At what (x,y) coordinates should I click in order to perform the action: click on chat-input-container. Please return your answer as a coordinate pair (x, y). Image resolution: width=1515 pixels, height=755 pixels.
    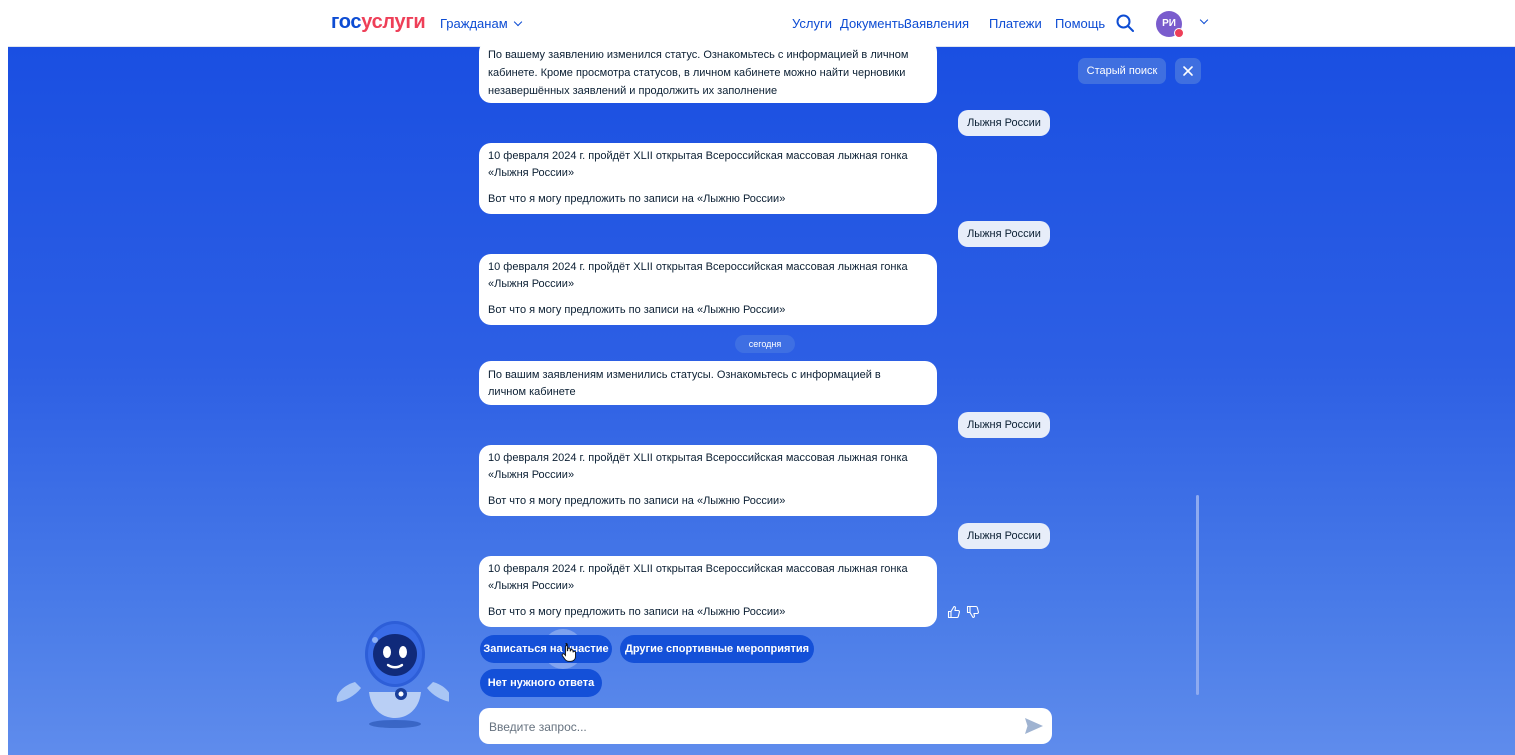
    Looking at the image, I should click on (765, 727).